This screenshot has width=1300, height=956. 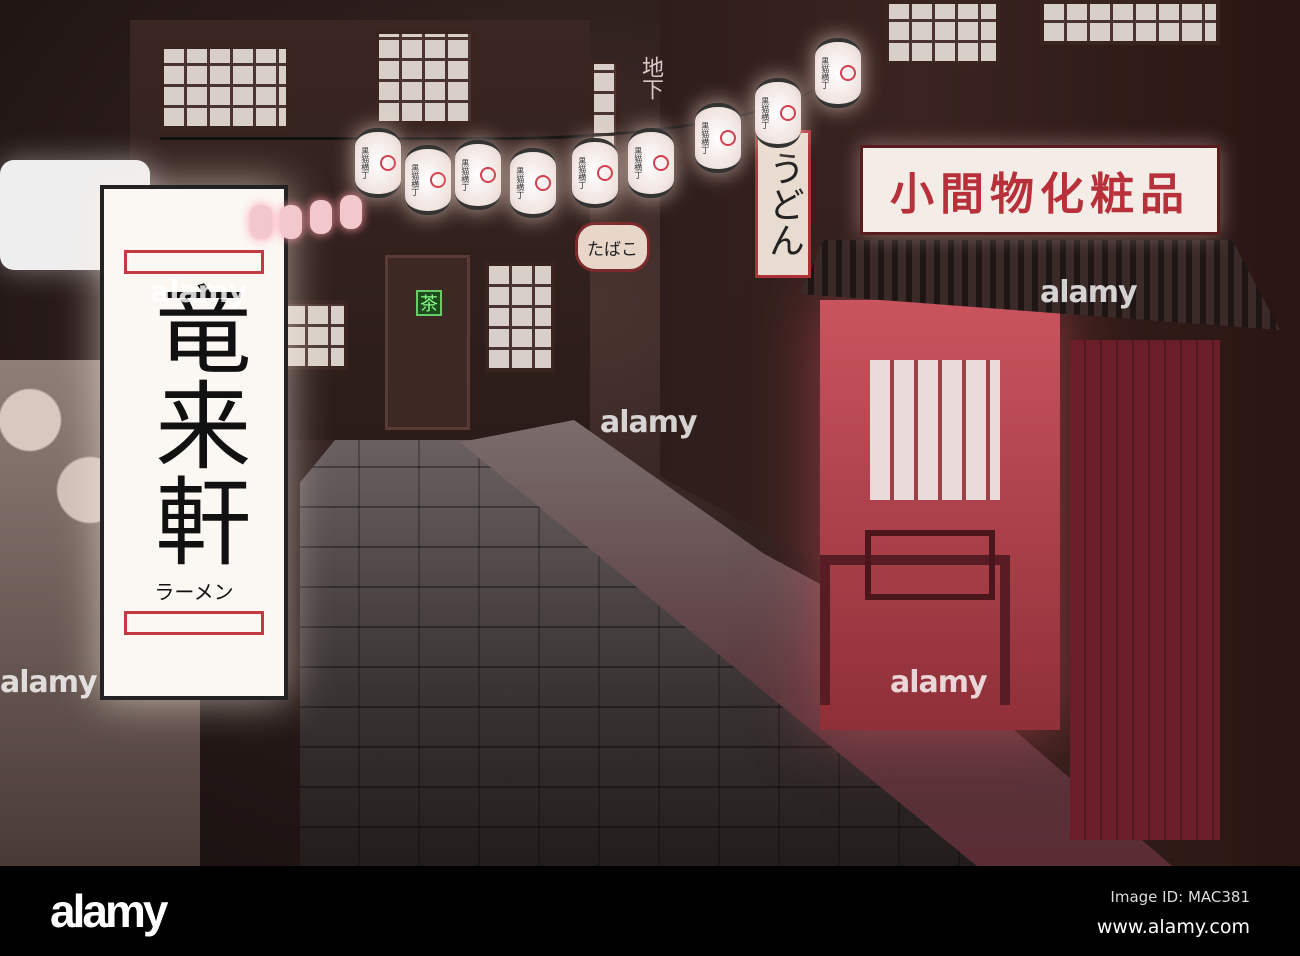 What do you see at coordinates (194, 424) in the screenshot?
I see `ramen-shop-name: 竜来軒` at bounding box center [194, 424].